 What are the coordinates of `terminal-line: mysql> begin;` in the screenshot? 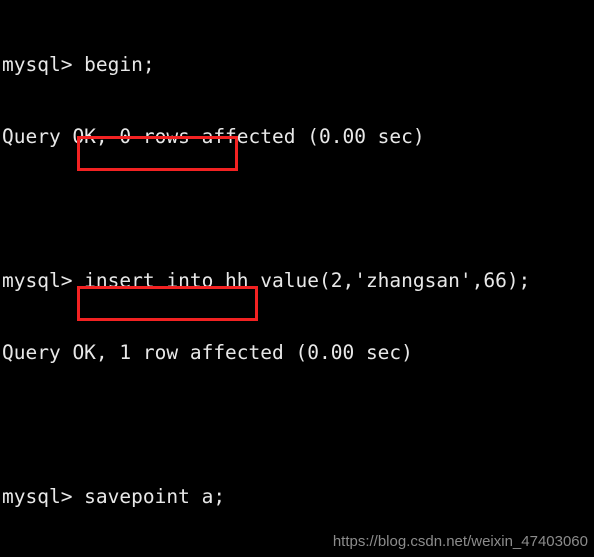 It's located at (78, 64).